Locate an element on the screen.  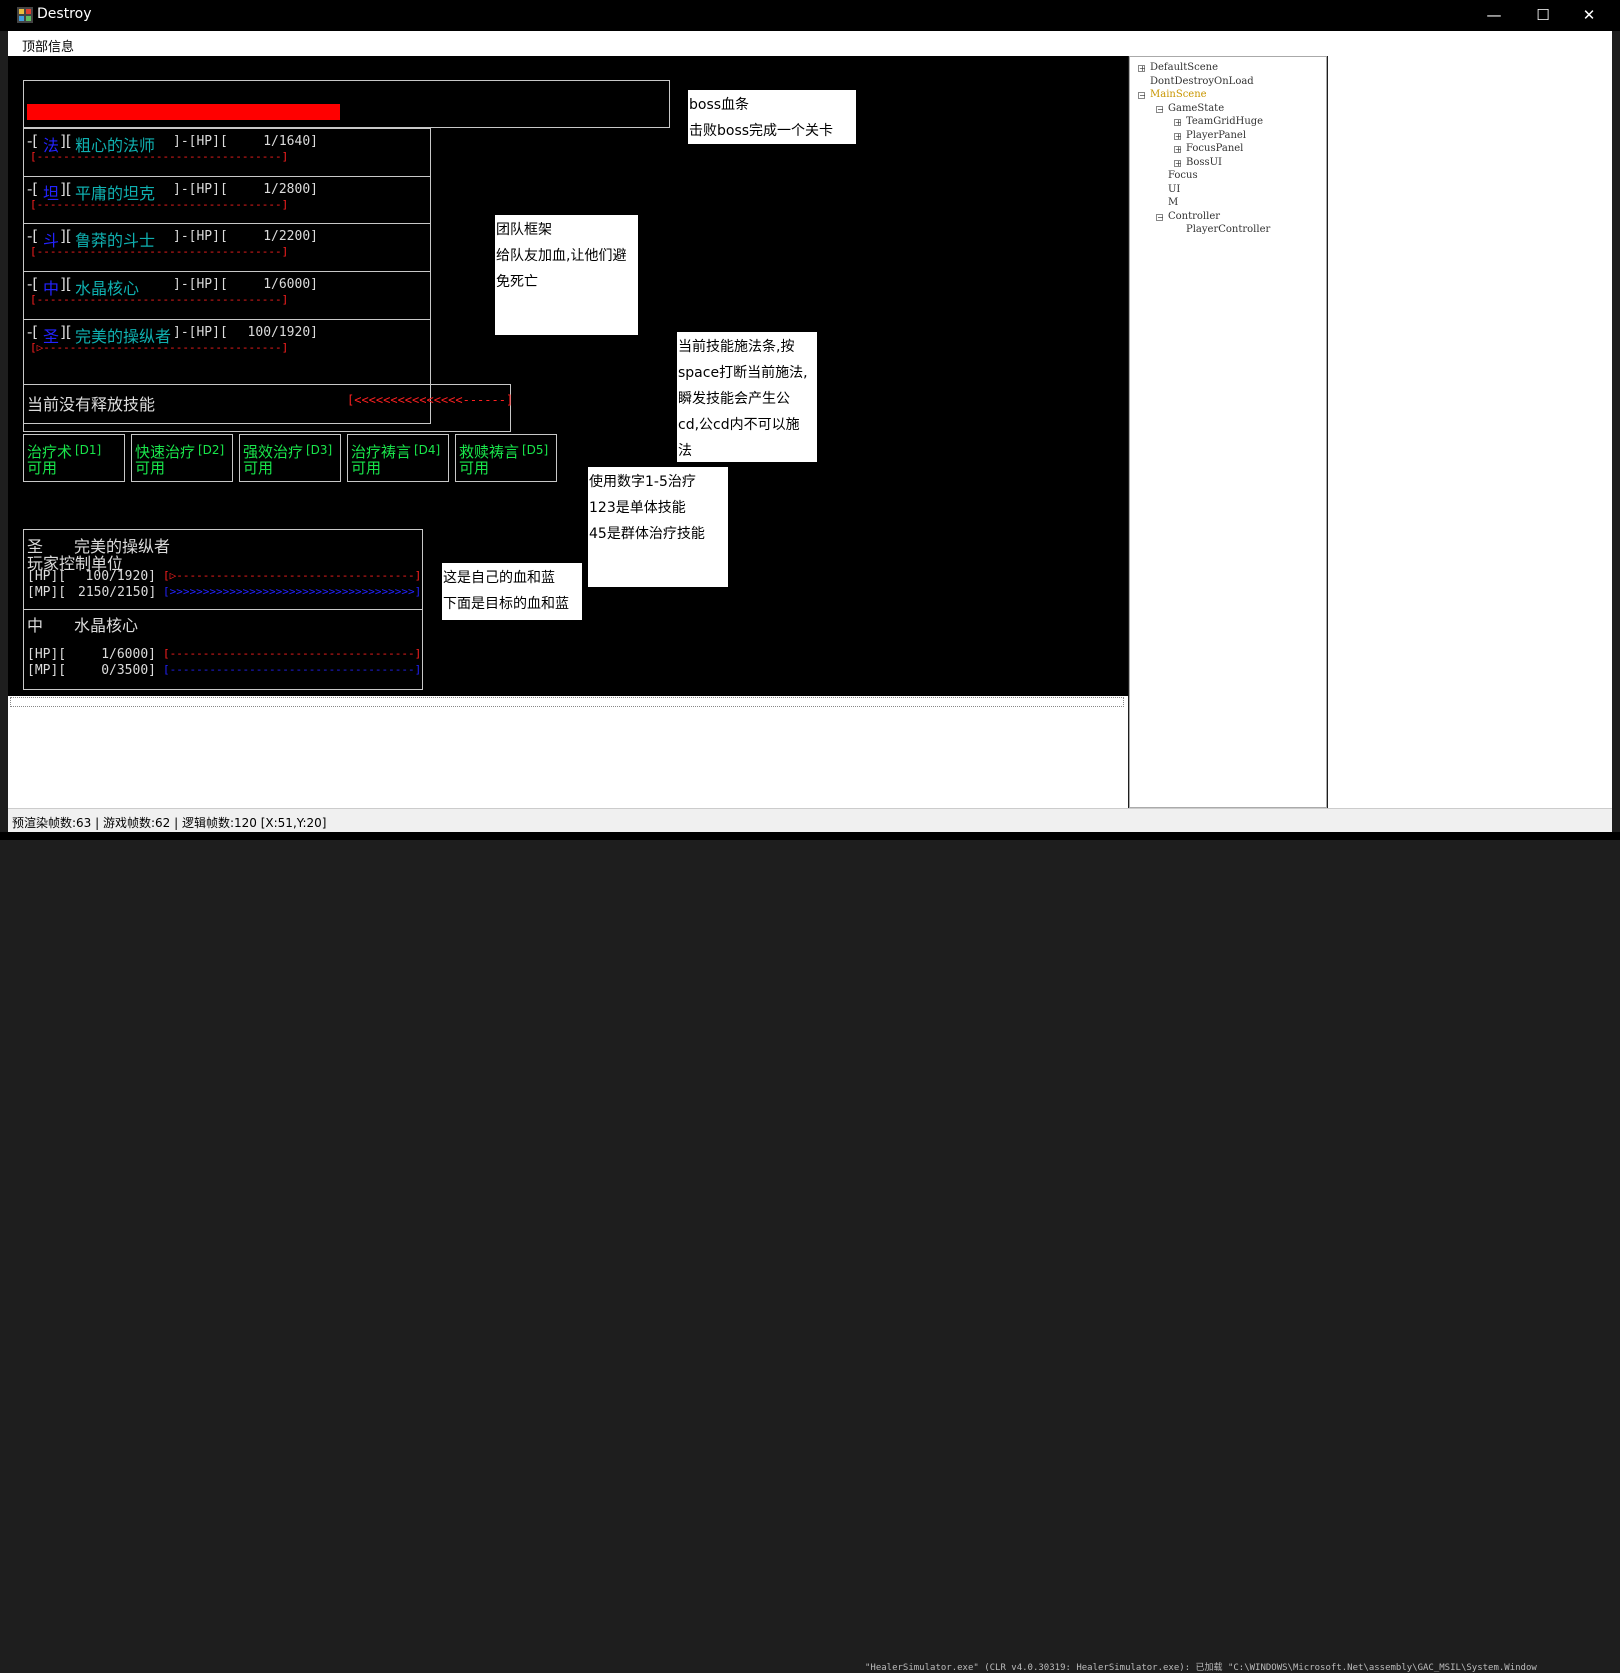
member-hp-bar: [▷------------------------------------] is located at coordinates (159, 347).